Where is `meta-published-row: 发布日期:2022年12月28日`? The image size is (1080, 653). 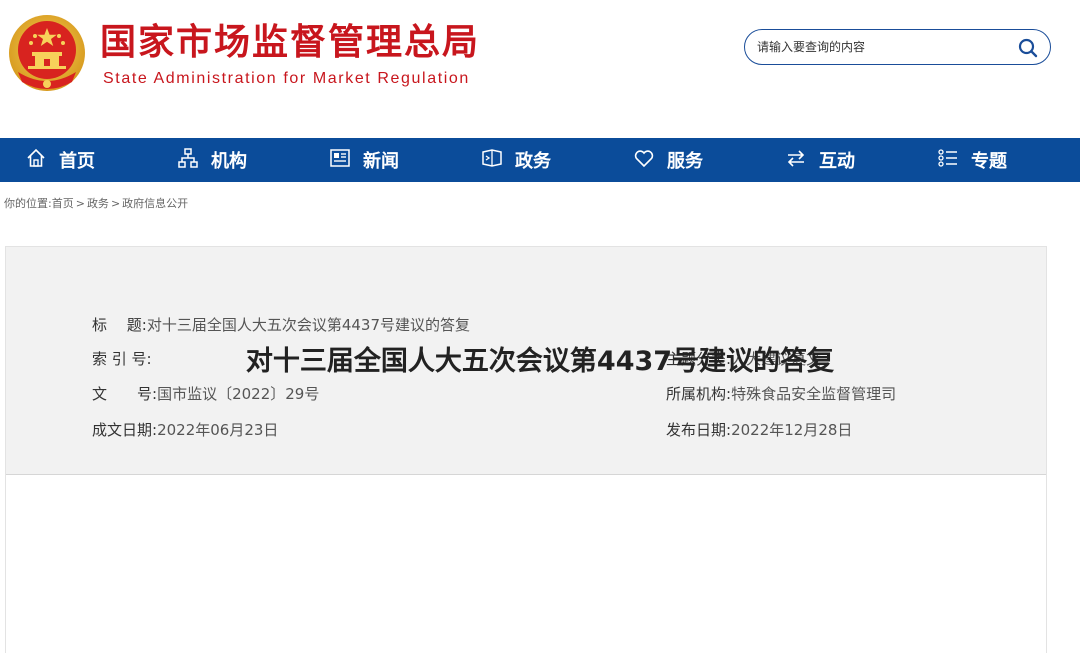 meta-published-row: 发布日期:2022年12月28日 is located at coordinates (759, 430).